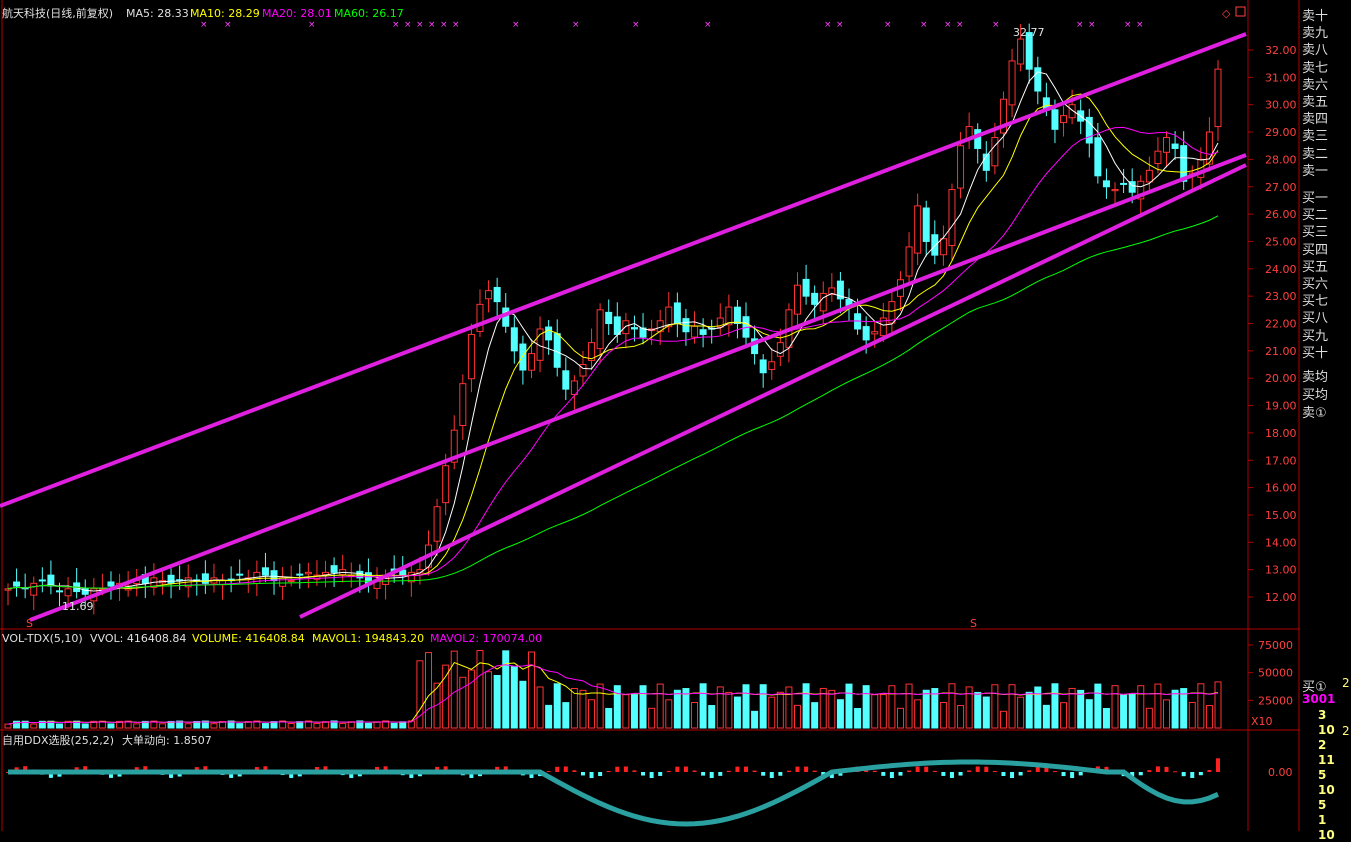  I want to click on buy-level: 买二, so click(1315, 216).